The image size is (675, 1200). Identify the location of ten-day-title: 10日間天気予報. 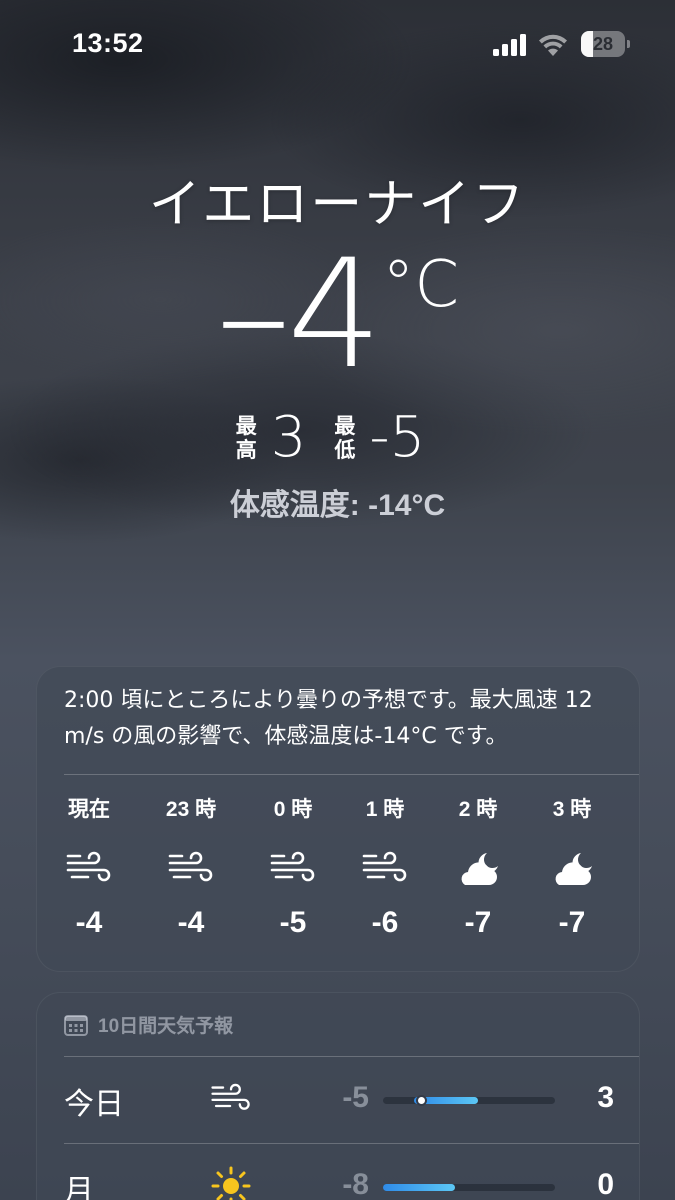
(166, 1026).